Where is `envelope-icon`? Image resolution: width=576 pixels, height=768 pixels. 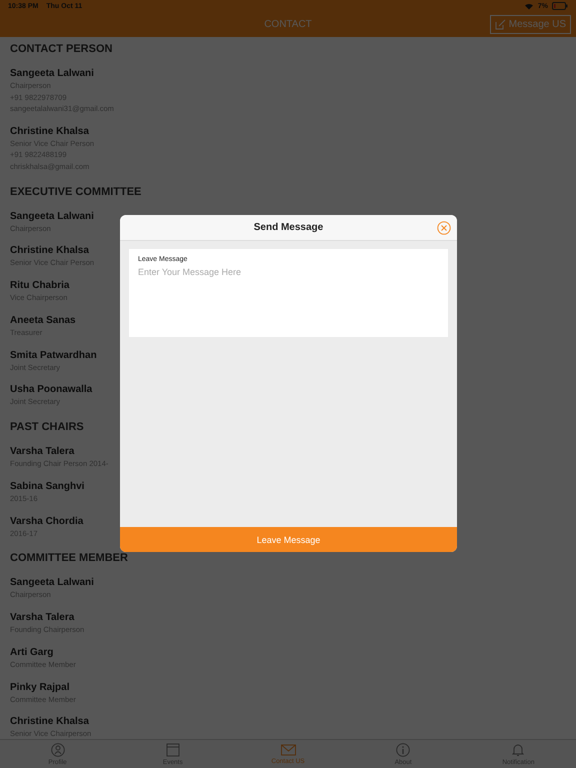 envelope-icon is located at coordinates (288, 750).